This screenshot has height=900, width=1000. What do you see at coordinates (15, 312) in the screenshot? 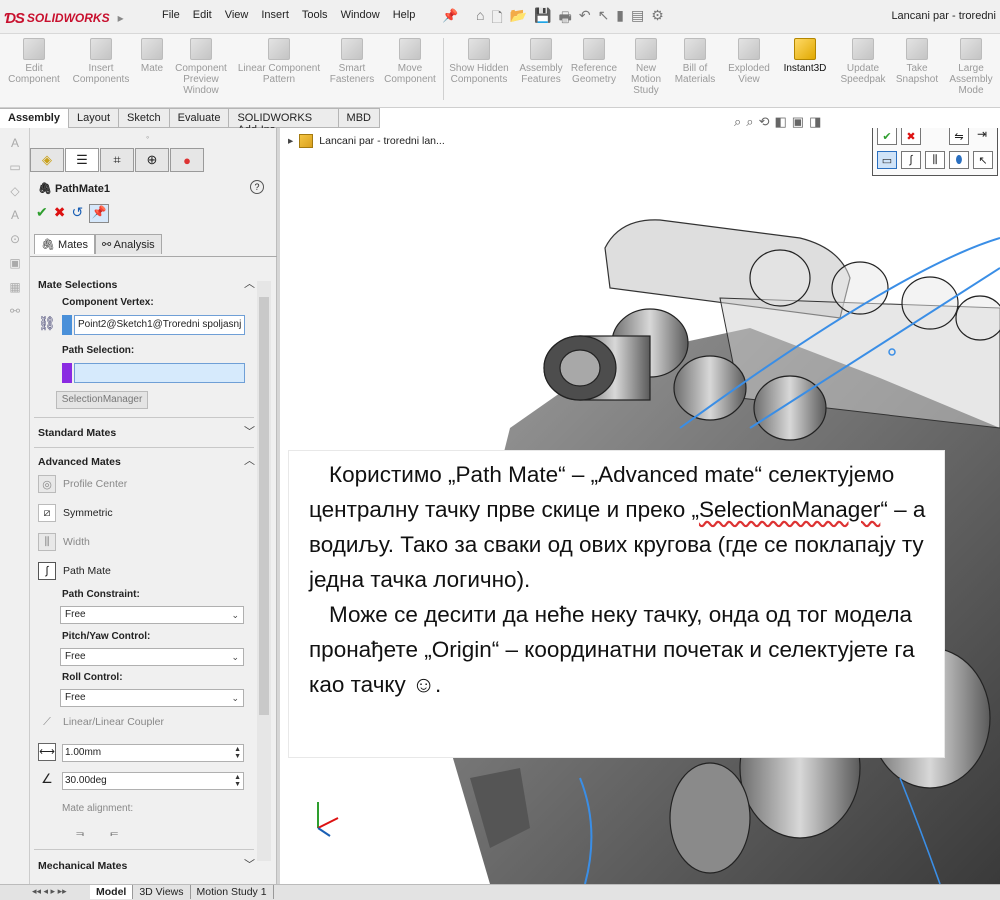
I see `link-icon: ⚯` at bounding box center [15, 312].